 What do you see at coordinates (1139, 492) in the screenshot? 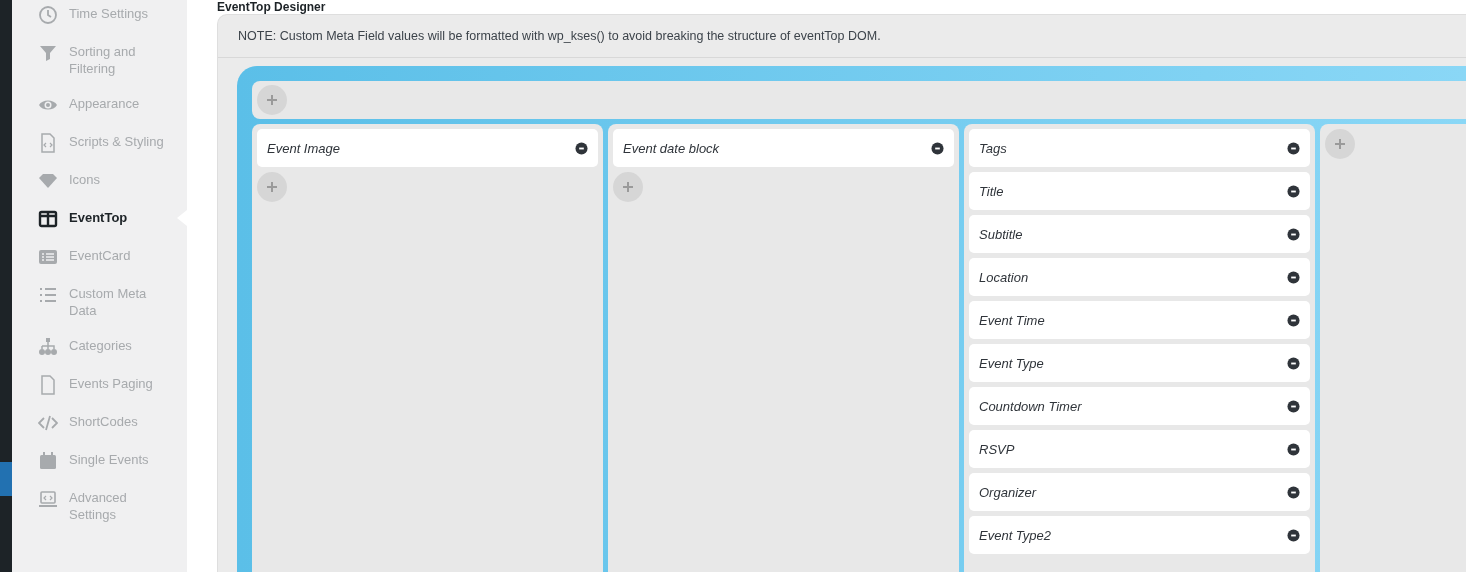
I see `field-row: Organizer` at bounding box center [1139, 492].